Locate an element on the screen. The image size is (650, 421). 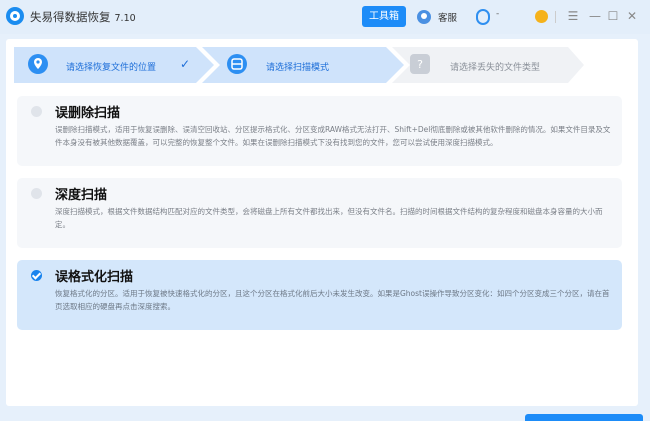
customer-service-label: 客服 is located at coordinates (448, 18).